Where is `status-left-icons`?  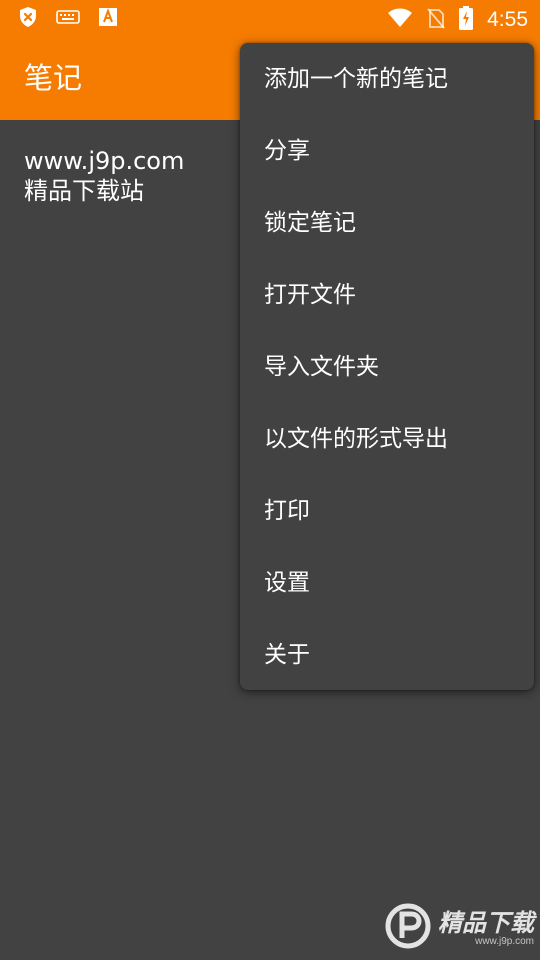 status-left-icons is located at coordinates (68, 19).